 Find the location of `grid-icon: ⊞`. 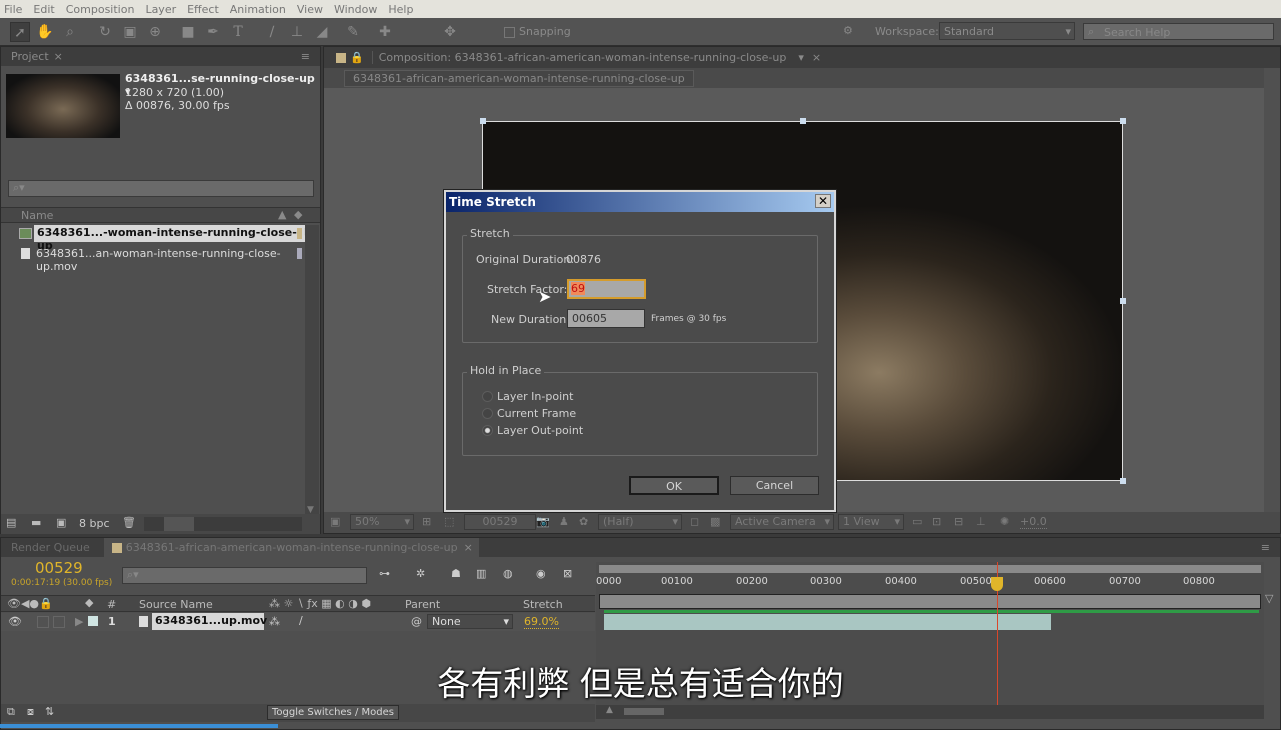

grid-icon: ⊞ is located at coordinates (426, 521).